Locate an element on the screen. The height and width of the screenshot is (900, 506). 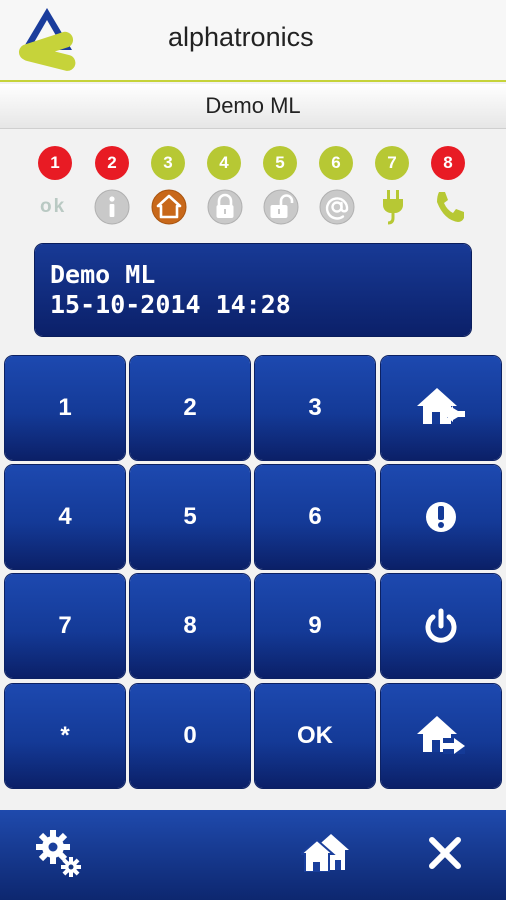
app-bar: alphatronics is located at coordinates (253, 41).